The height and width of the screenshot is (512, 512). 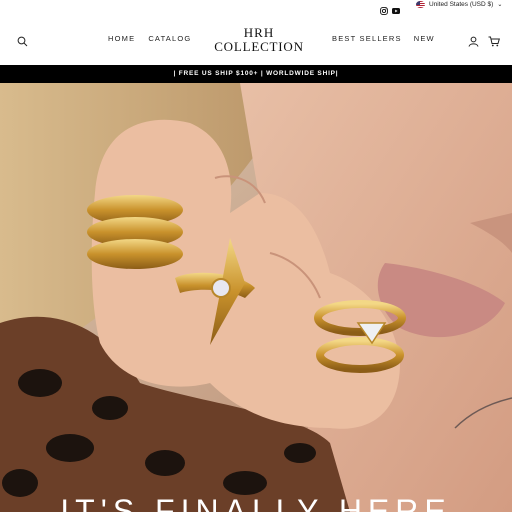 What do you see at coordinates (256, 502) in the screenshot?
I see `hero-headline: IT'S FINALLY HERE` at bounding box center [256, 502].